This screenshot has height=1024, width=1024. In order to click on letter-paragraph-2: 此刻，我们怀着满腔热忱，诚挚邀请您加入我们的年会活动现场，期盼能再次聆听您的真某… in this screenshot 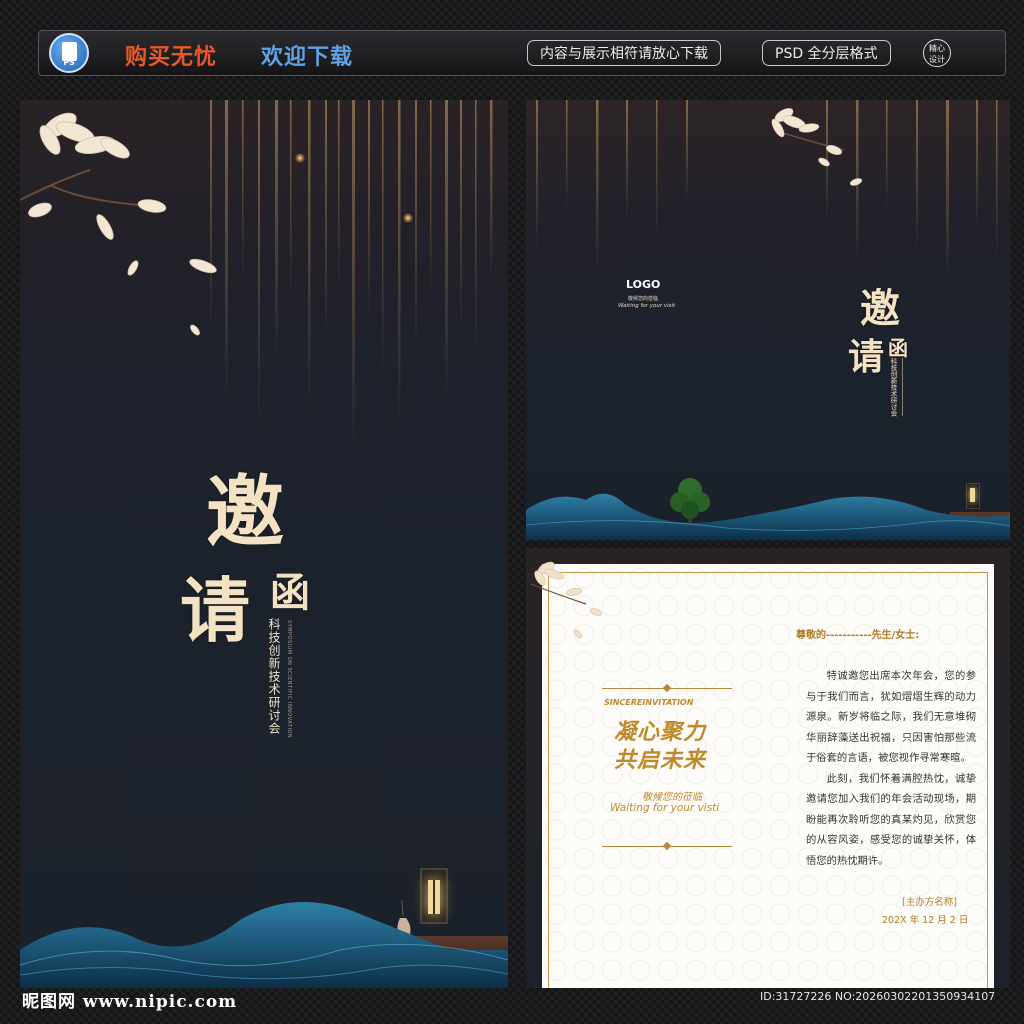, I will do `click(891, 819)`.